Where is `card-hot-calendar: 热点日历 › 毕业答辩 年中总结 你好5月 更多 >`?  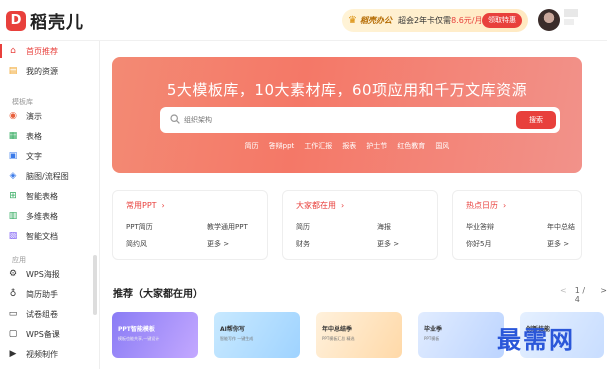 card-hot-calendar: 热点日历 › 毕业答辩 年中总结 你好5月 更多 > is located at coordinates (517, 225).